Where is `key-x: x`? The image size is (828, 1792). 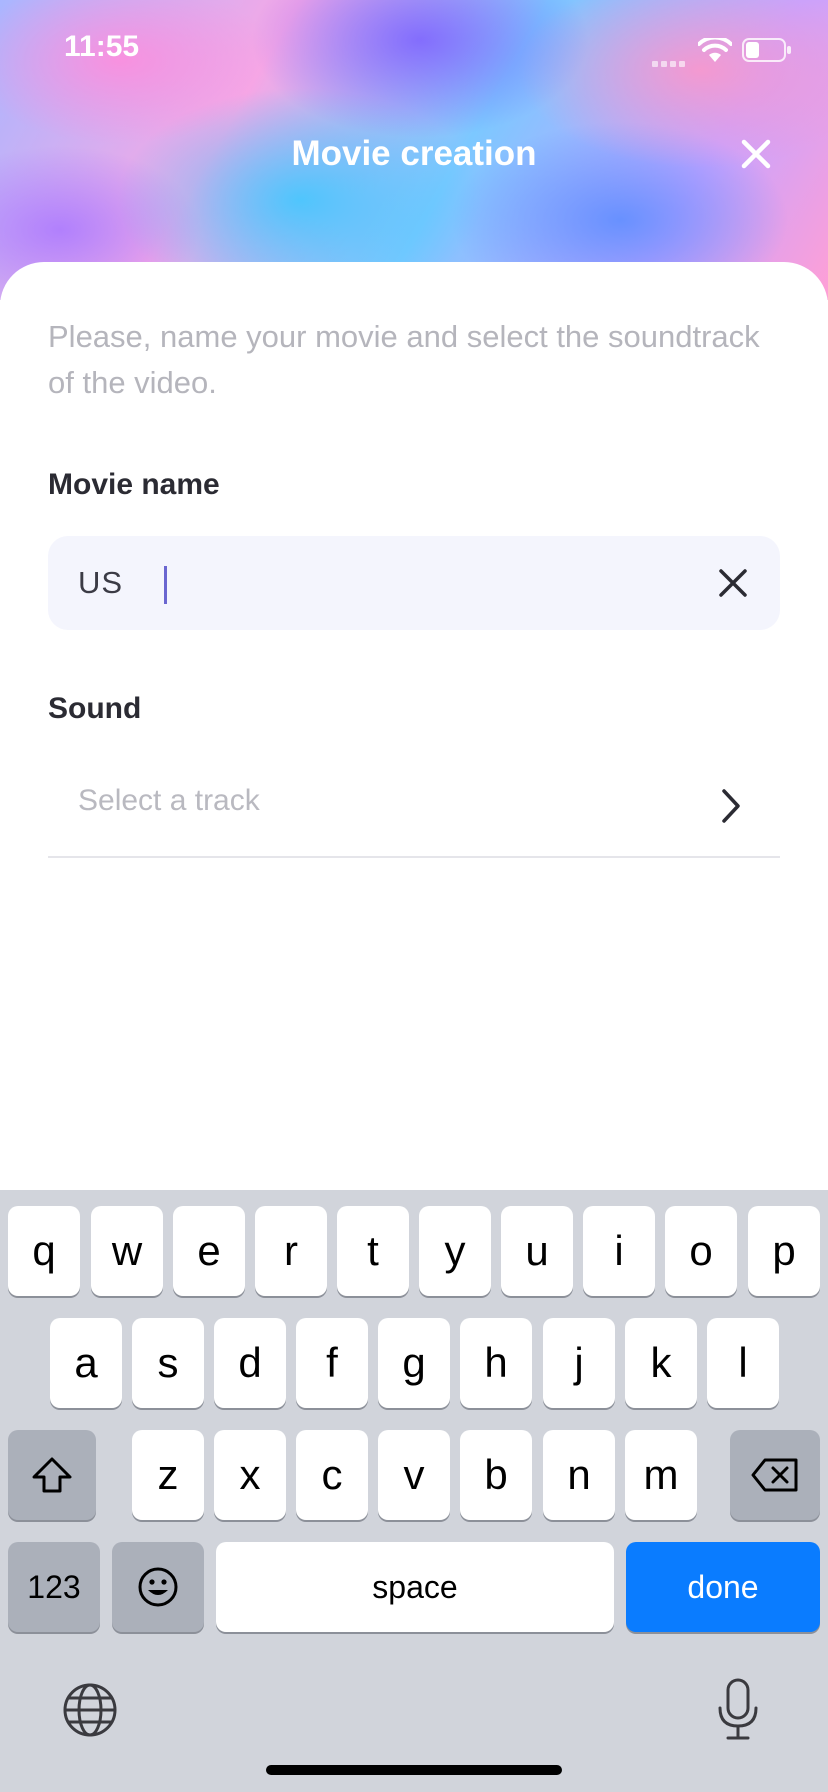 key-x: x is located at coordinates (250, 1475).